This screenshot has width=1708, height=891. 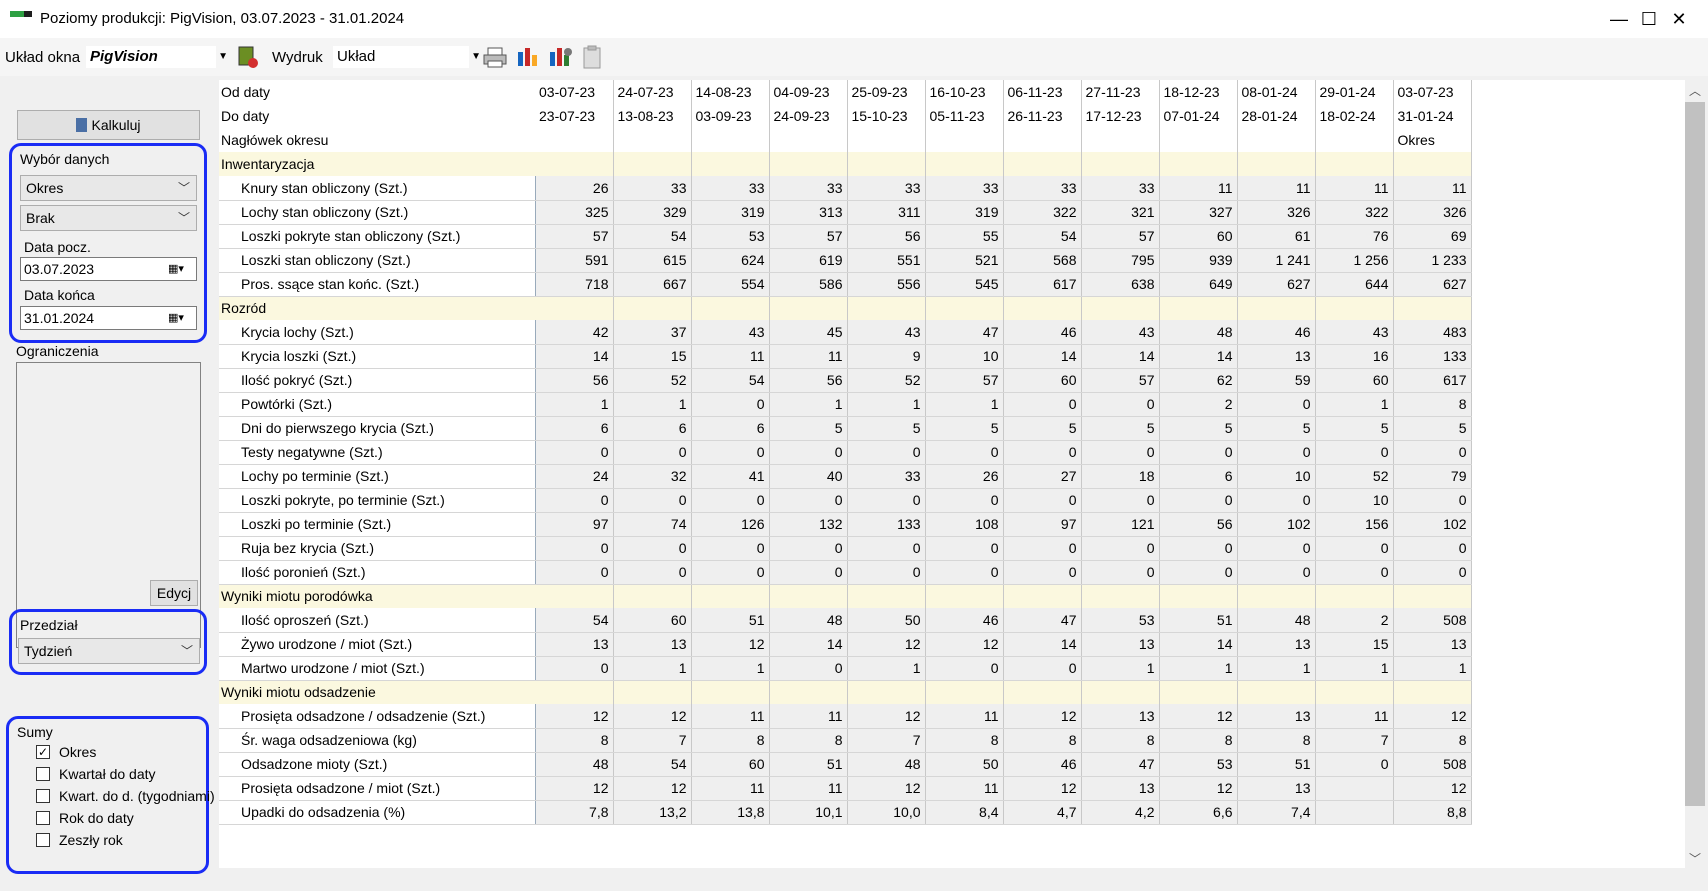 I want to click on value-cell: 27, so click(x=1042, y=476).